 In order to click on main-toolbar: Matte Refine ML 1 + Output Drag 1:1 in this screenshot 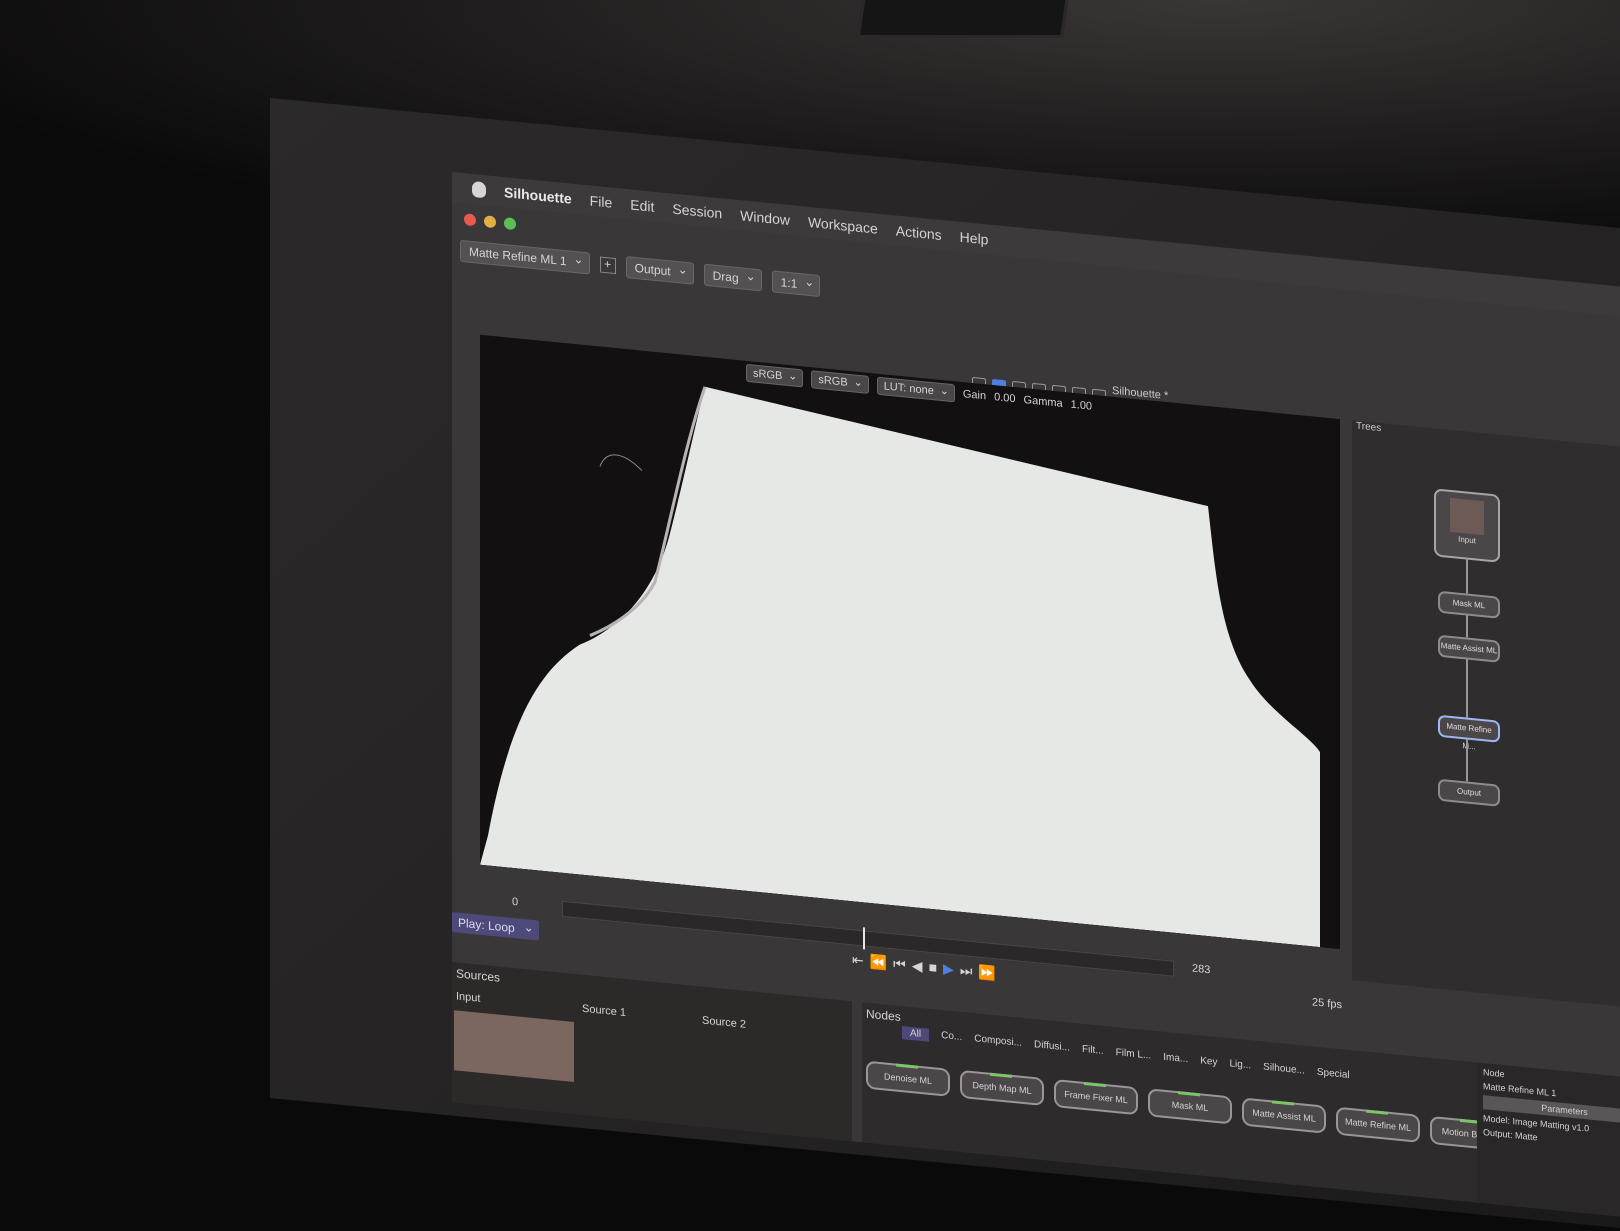, I will do `click(640, 268)`.